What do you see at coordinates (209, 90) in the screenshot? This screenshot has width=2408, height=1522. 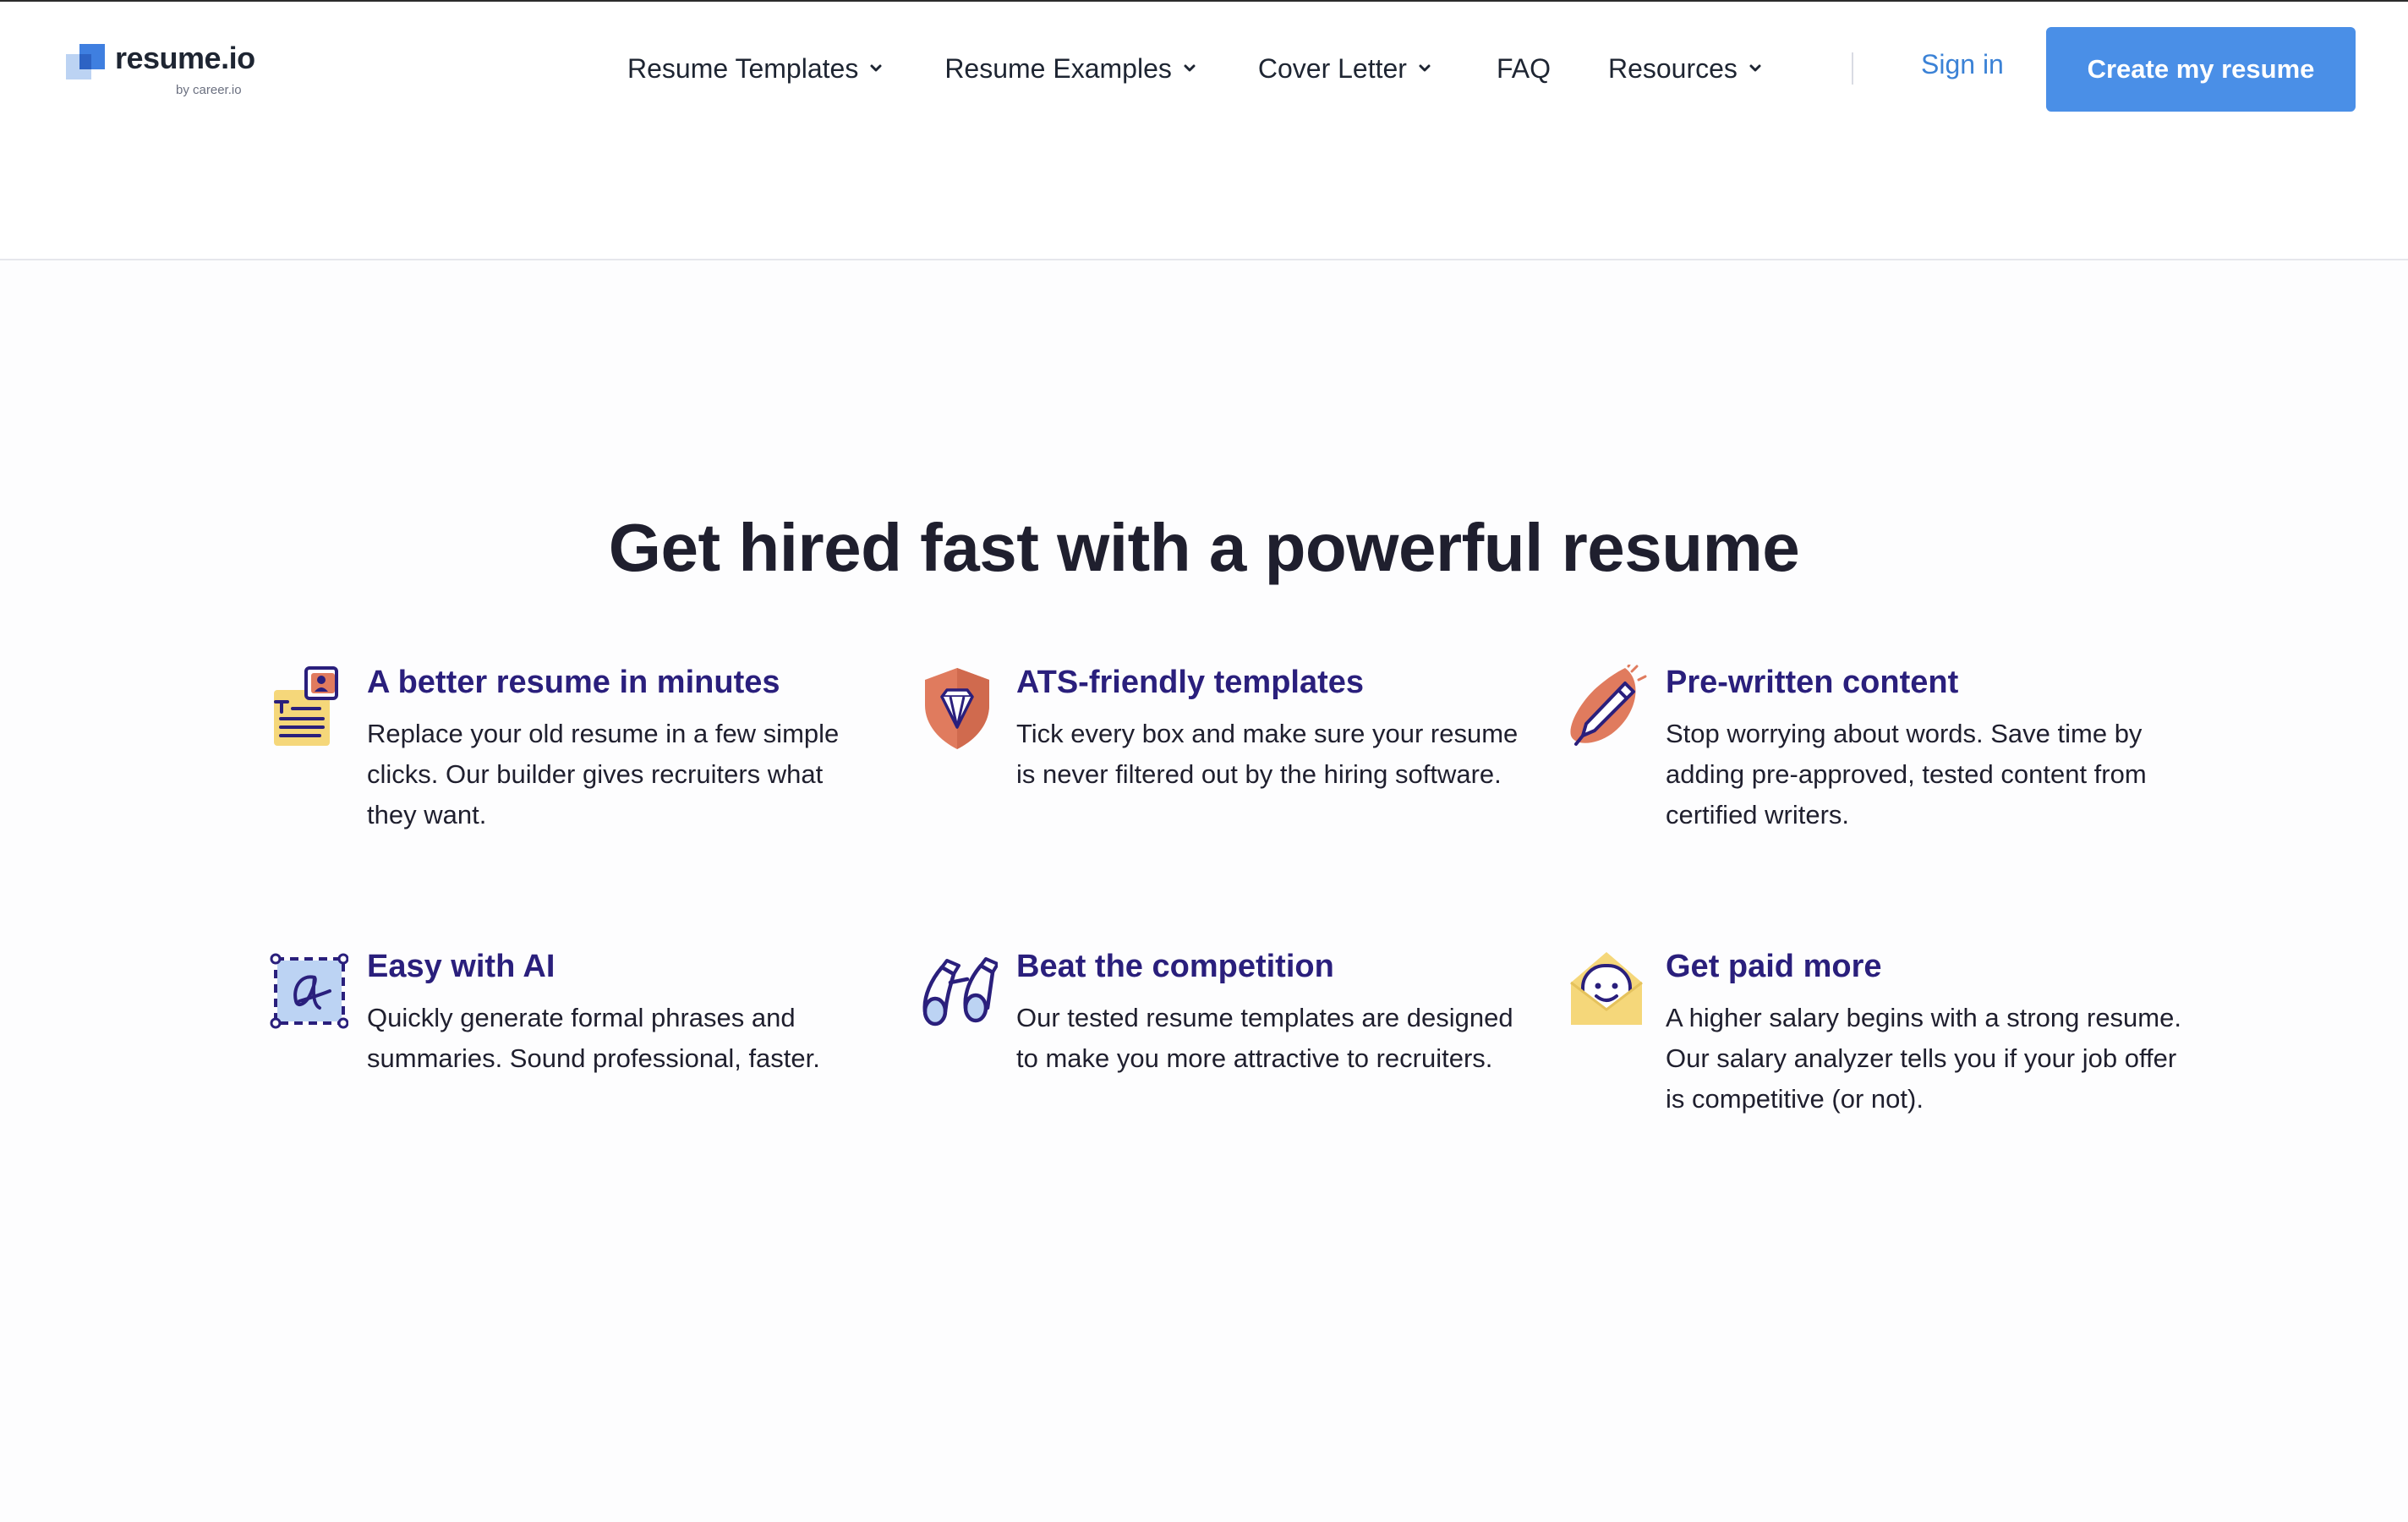 I see `logo-subtext: by career.io` at bounding box center [209, 90].